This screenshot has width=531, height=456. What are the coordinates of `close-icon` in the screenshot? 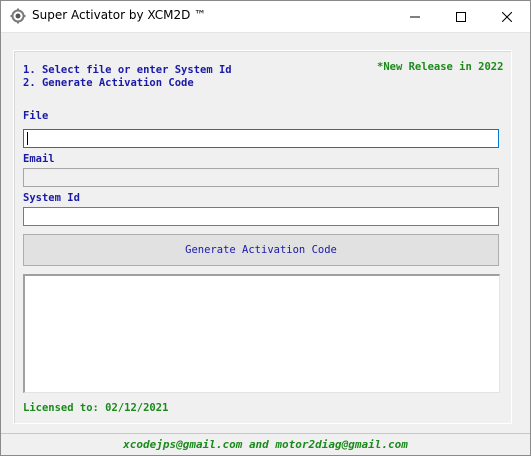 It's located at (507, 16).